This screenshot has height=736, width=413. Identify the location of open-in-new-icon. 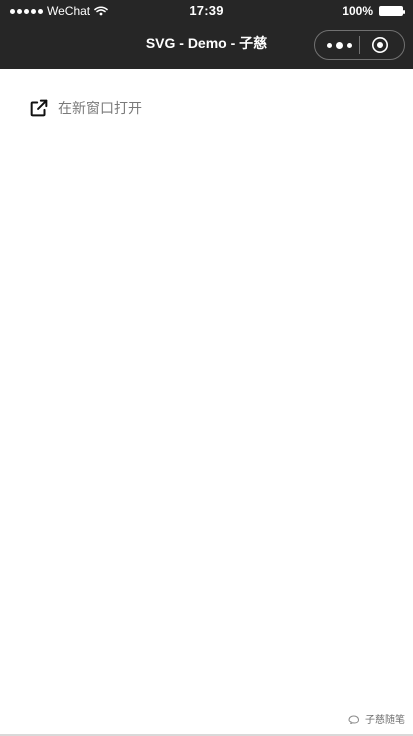
(39, 108).